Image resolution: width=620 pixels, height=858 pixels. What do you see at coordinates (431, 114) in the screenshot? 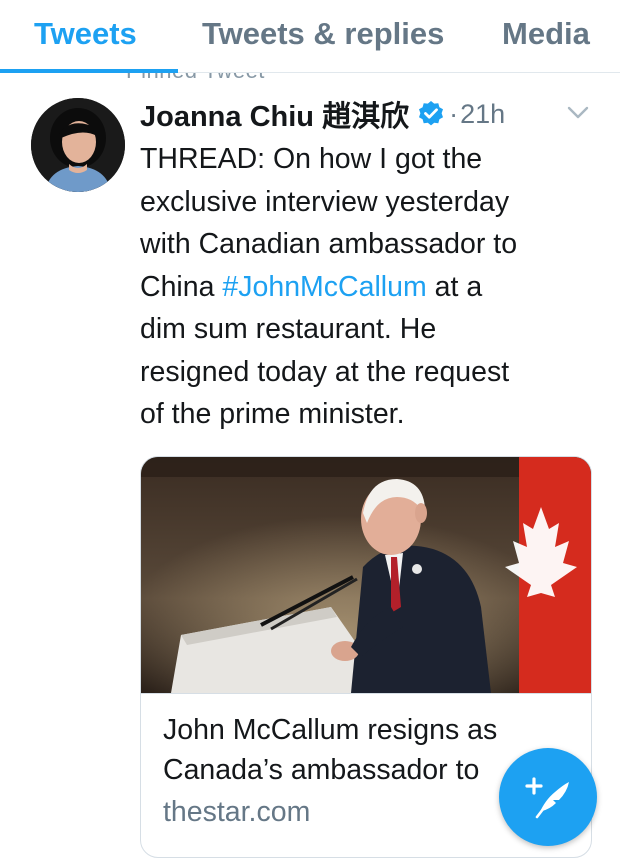
I see `verified-badge-icon` at bounding box center [431, 114].